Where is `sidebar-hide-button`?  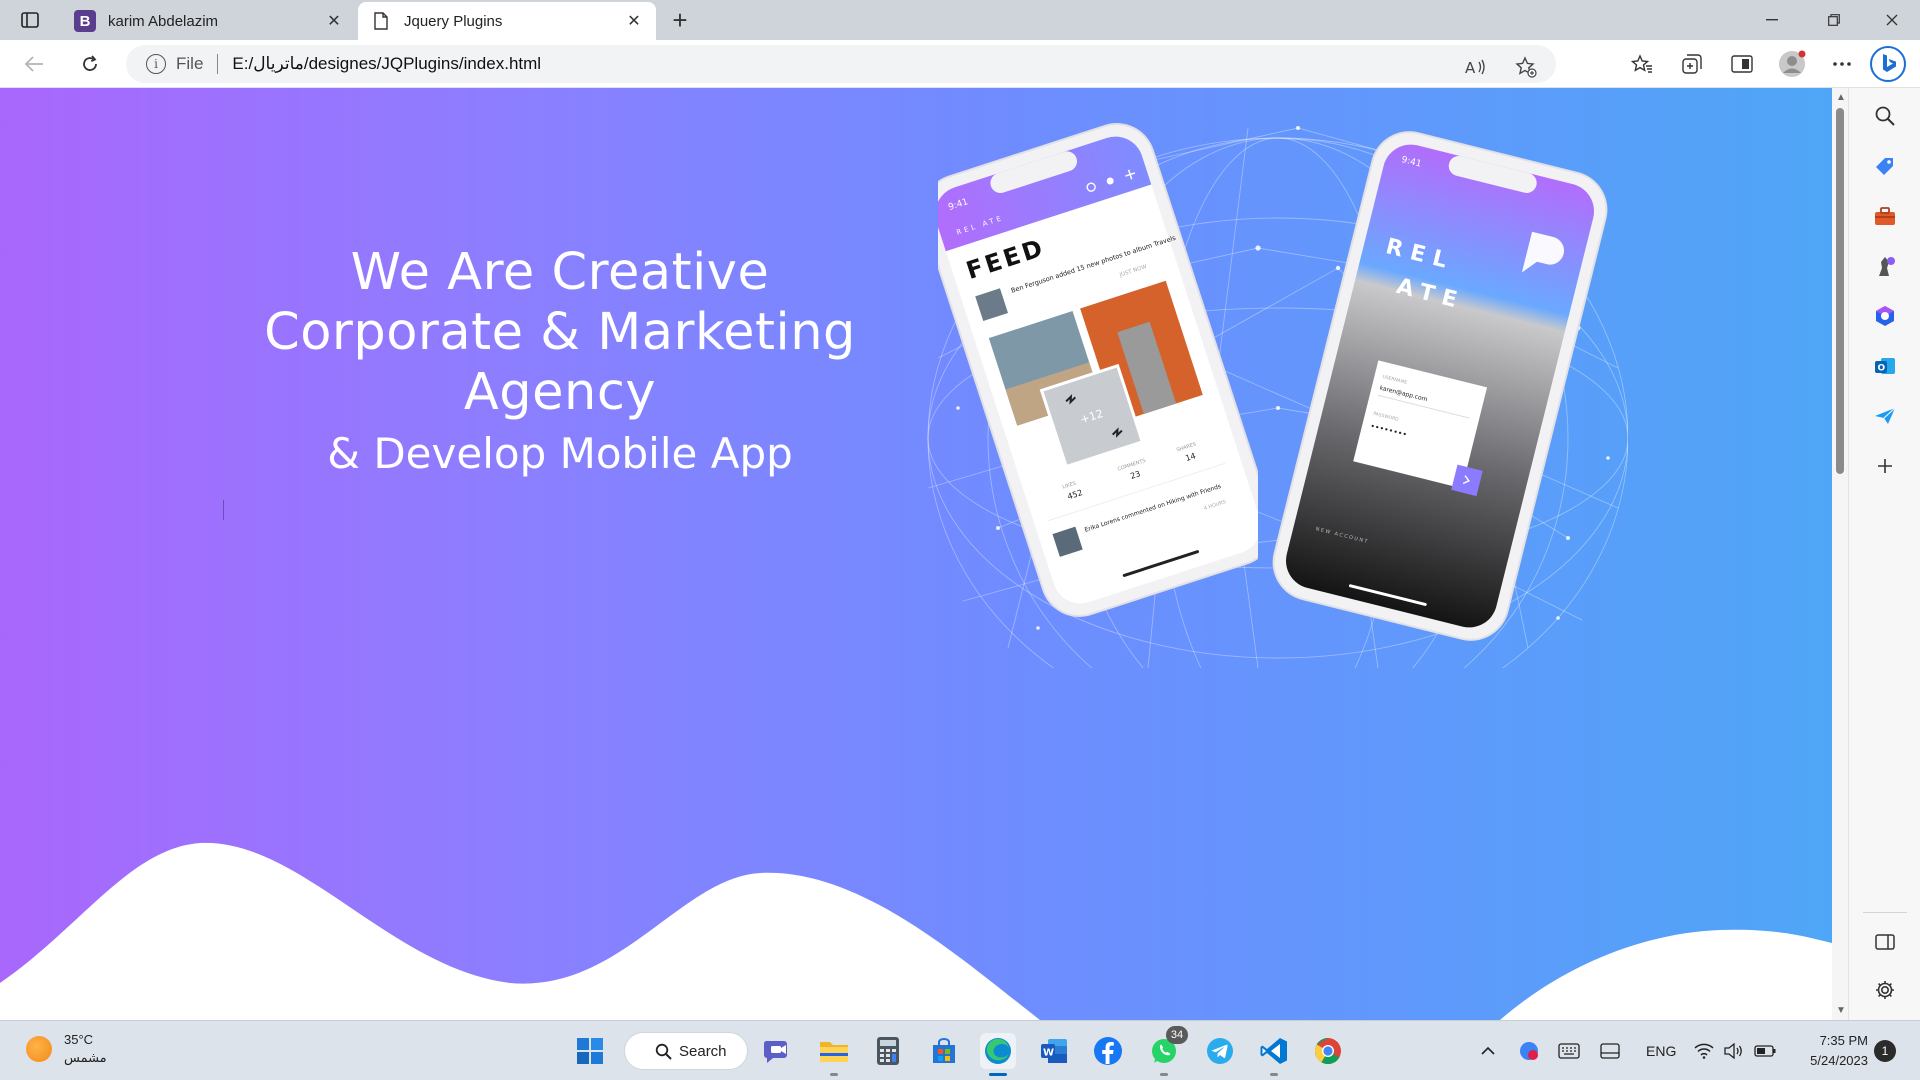
sidebar-hide-button is located at coordinates (1885, 942).